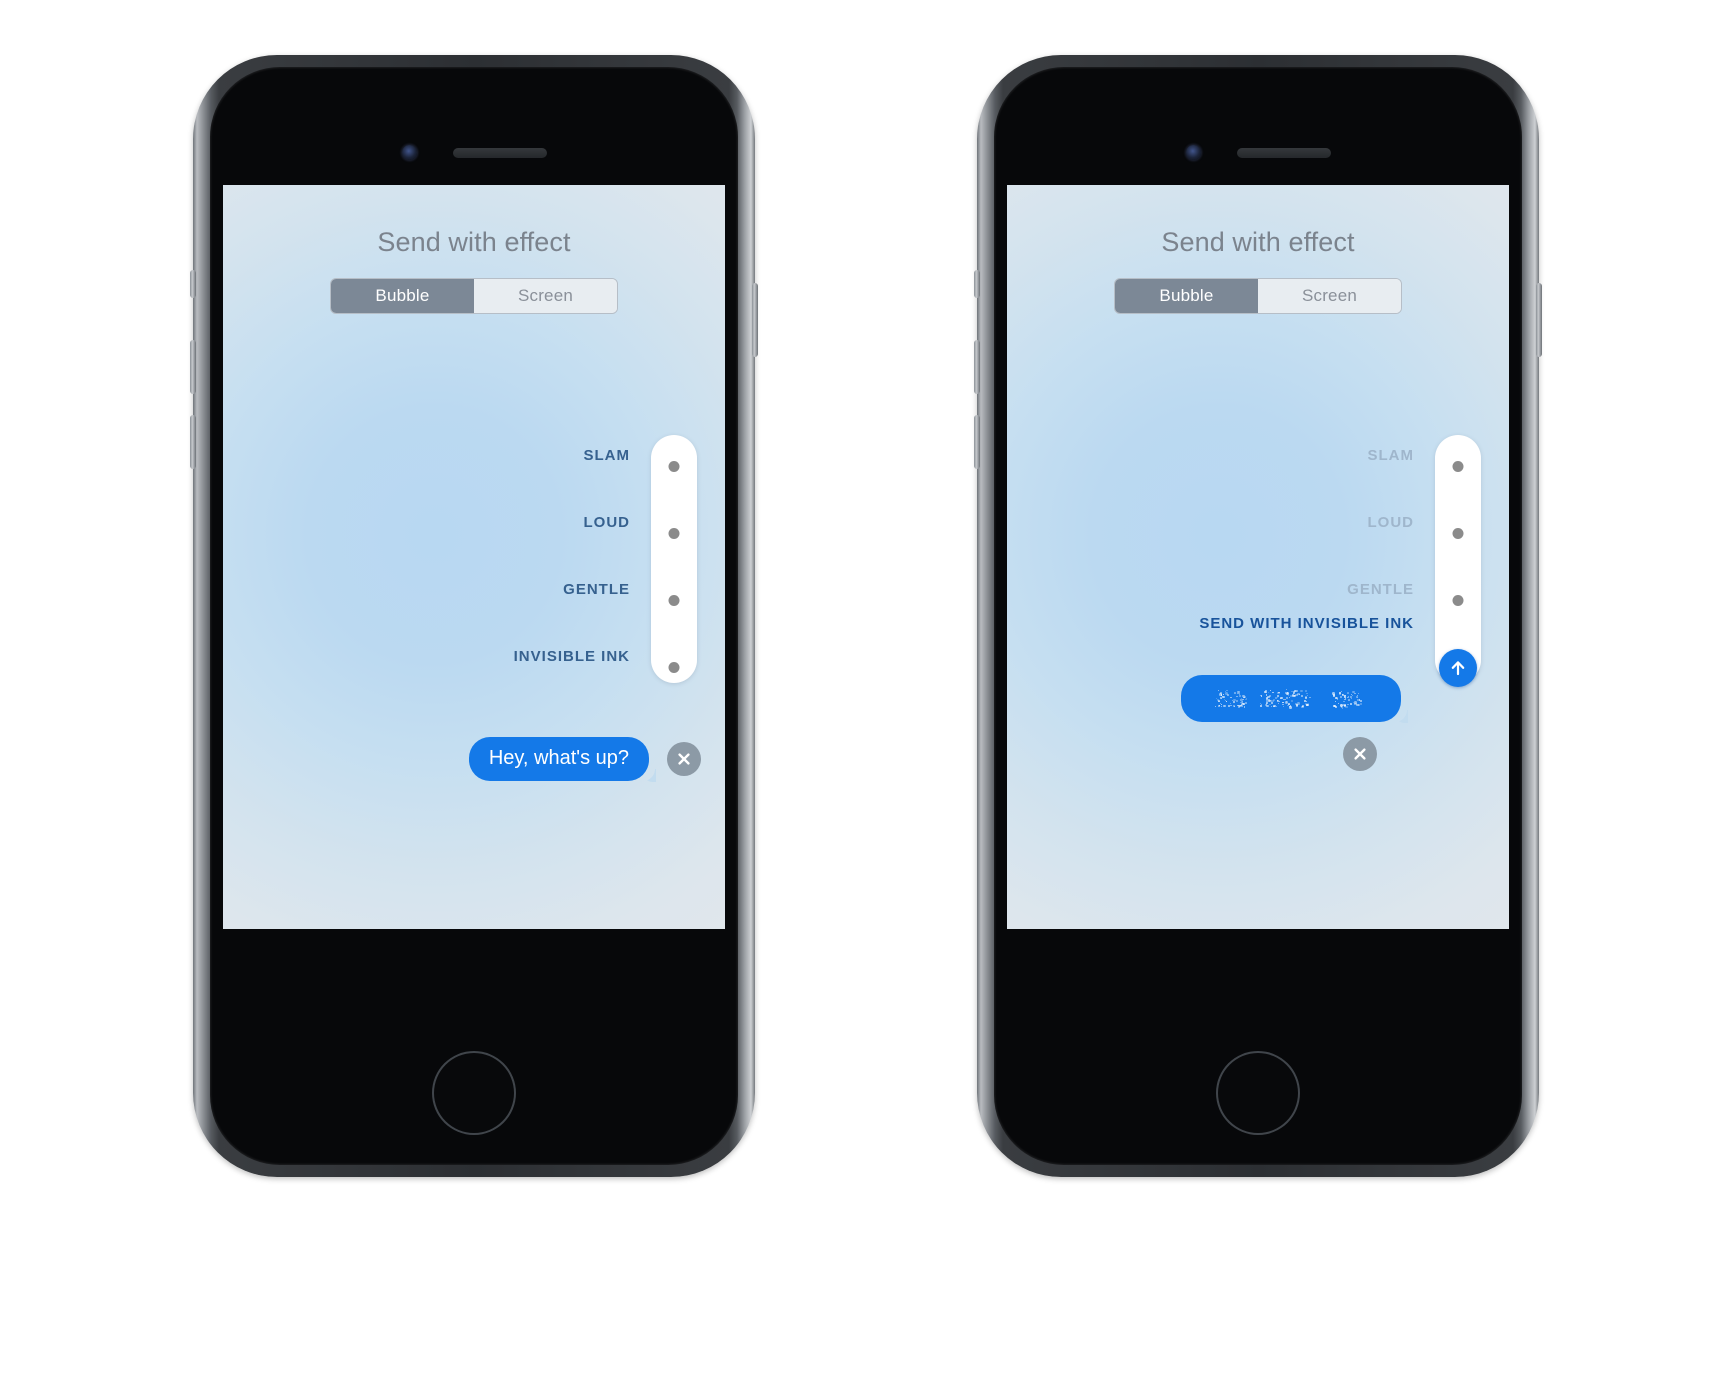 This screenshot has height=1375, width=1732. What do you see at coordinates (1246, 754) in the screenshot?
I see `close-button-row` at bounding box center [1246, 754].